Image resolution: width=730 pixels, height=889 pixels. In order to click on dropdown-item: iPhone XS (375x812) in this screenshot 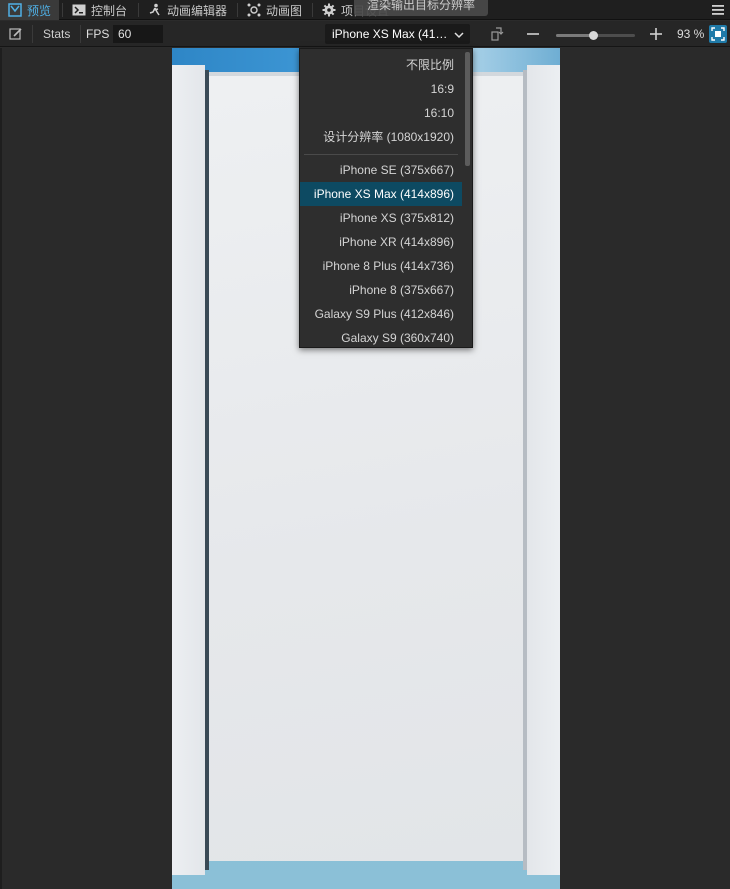, I will do `click(381, 218)`.